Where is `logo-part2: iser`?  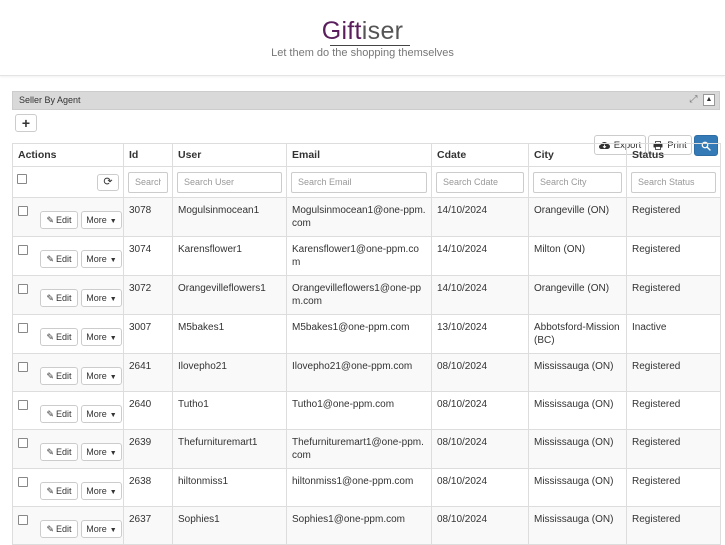 logo-part2: iser is located at coordinates (382, 31).